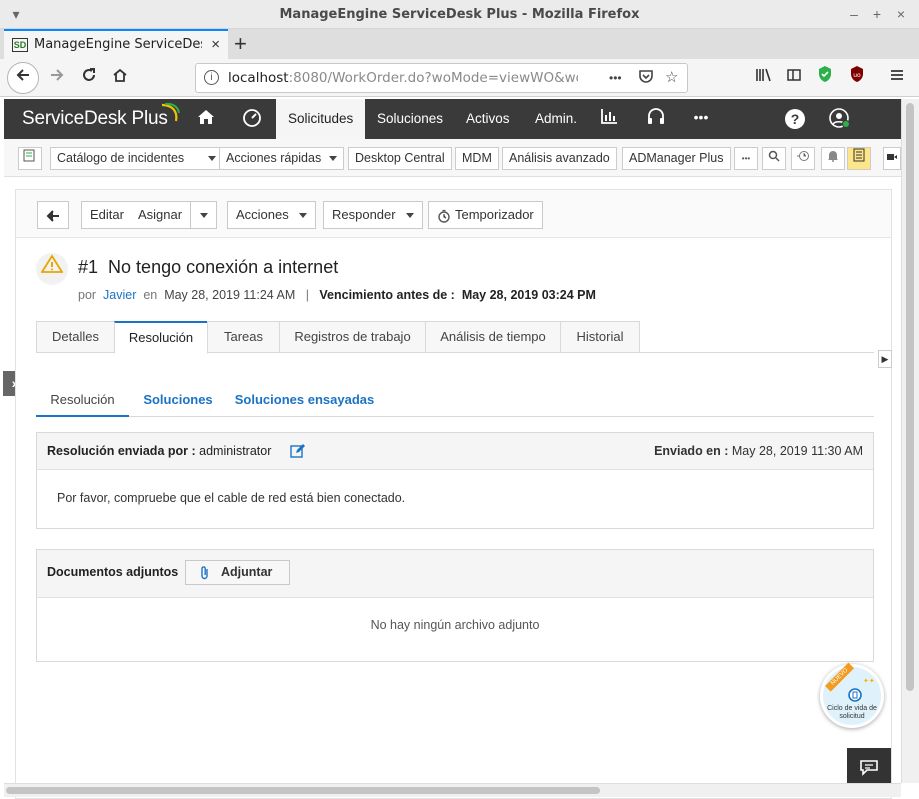  Describe the element at coordinates (20, 45) in the screenshot. I see `favicon-icon: SD` at that location.